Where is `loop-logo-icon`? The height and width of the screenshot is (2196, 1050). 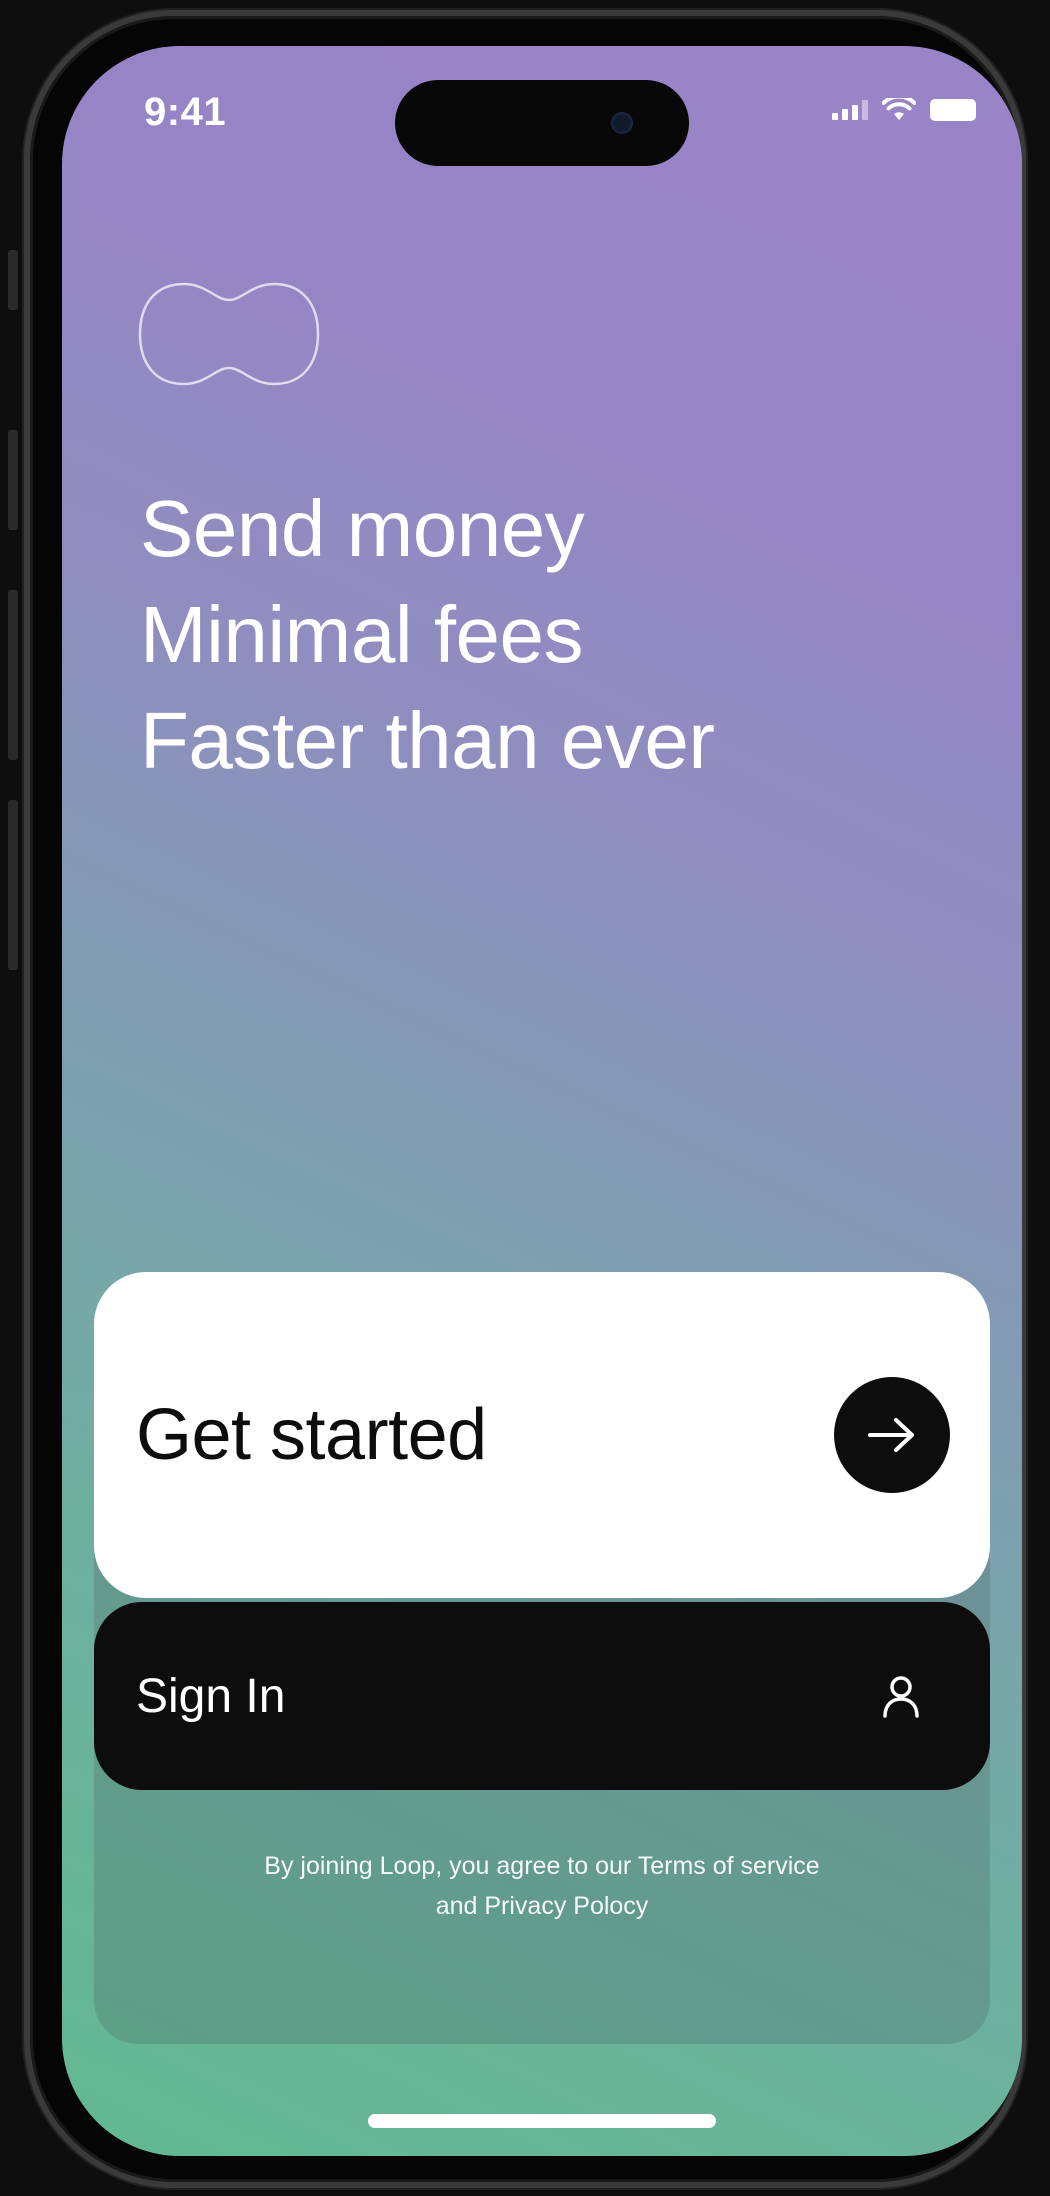
loop-logo-icon is located at coordinates (229, 334).